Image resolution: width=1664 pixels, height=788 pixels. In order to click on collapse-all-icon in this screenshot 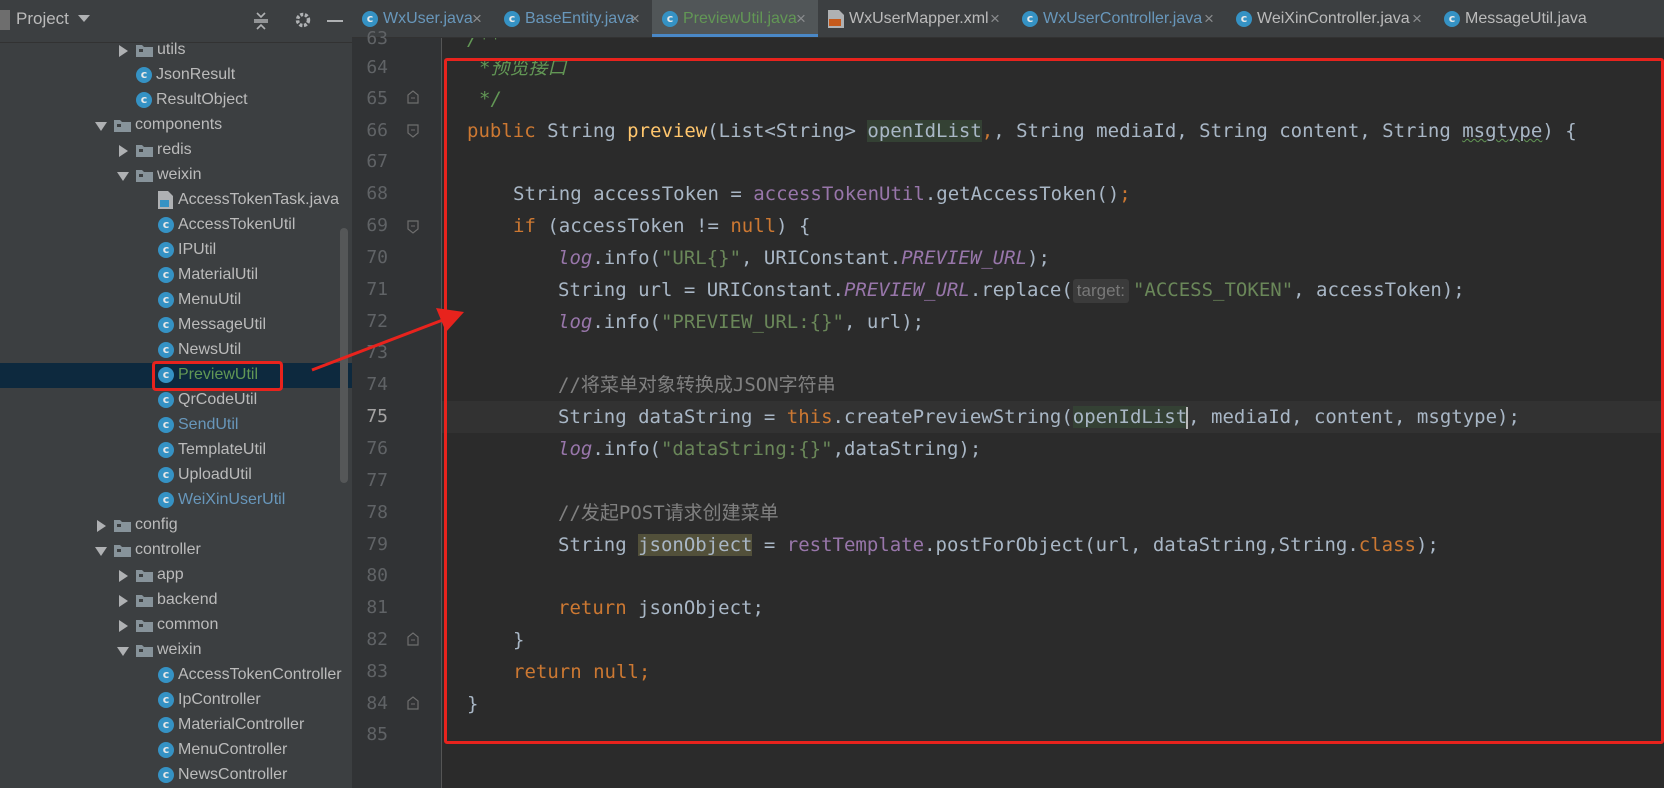, I will do `click(261, 21)`.